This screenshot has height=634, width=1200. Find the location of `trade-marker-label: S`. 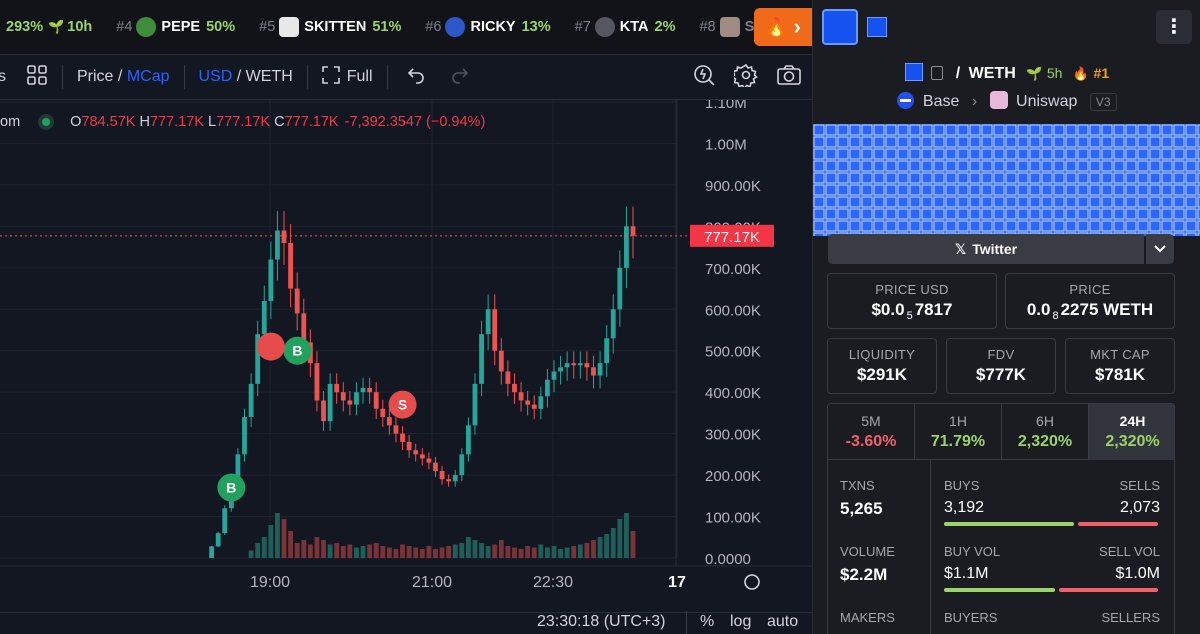

trade-marker-label: S is located at coordinates (402, 405).